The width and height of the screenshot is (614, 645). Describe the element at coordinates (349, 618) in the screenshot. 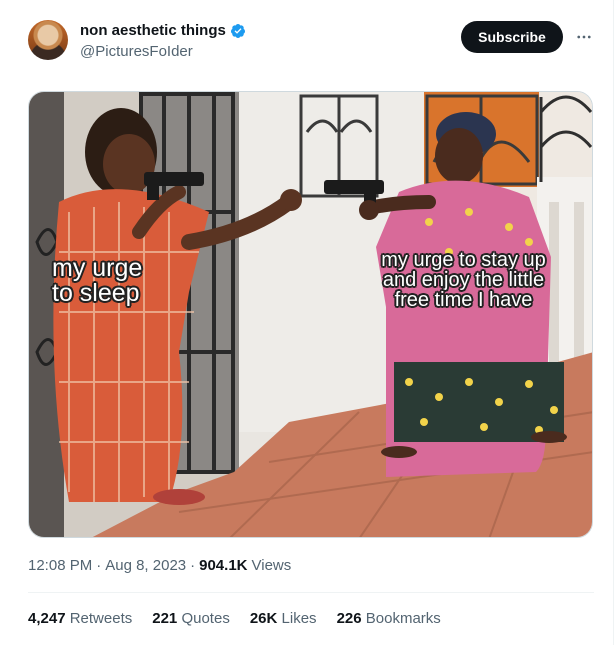

I see `stat-bookmarks-count: 226` at that location.